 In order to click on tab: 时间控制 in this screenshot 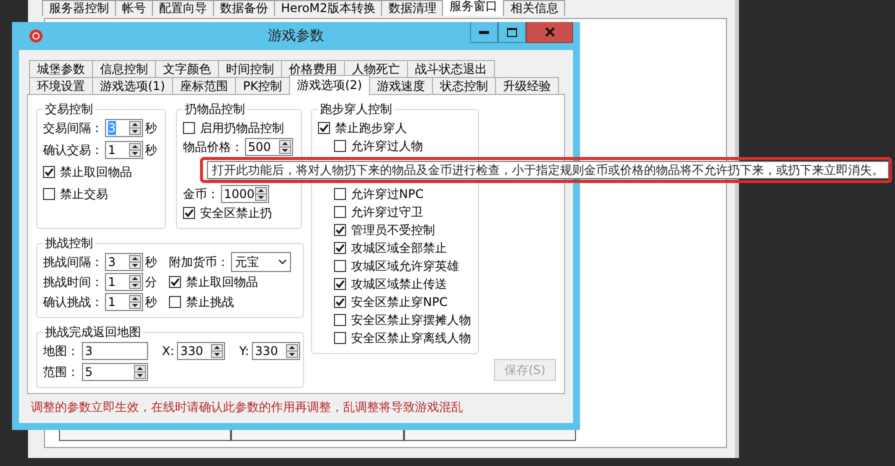, I will do `click(250, 68)`.